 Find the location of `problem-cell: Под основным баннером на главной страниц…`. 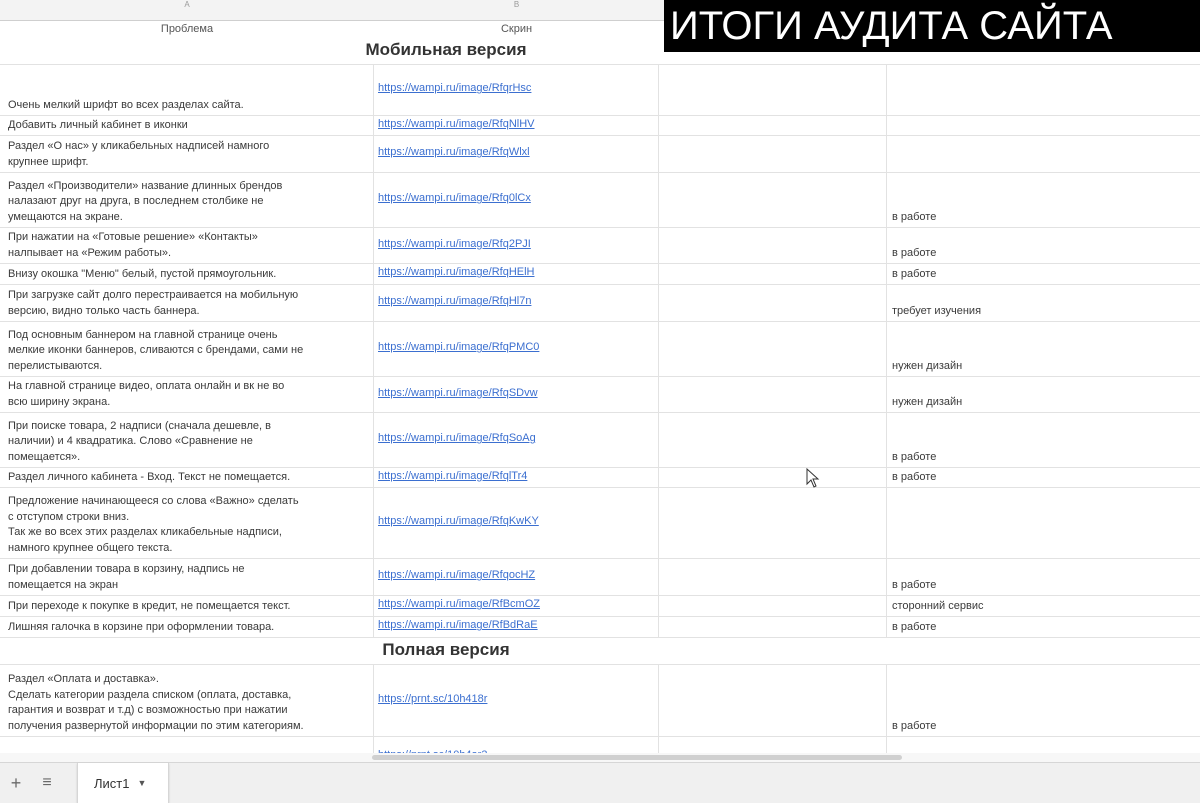

problem-cell: Под основным баннером на главной страниц… is located at coordinates (187, 349).